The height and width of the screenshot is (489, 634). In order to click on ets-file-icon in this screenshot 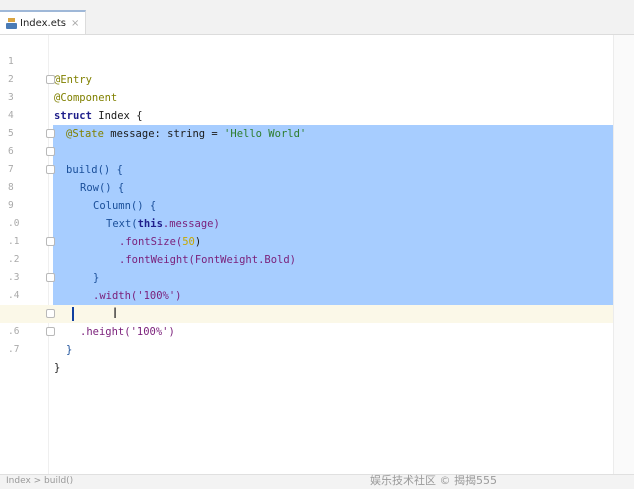, I will do `click(11, 23)`.